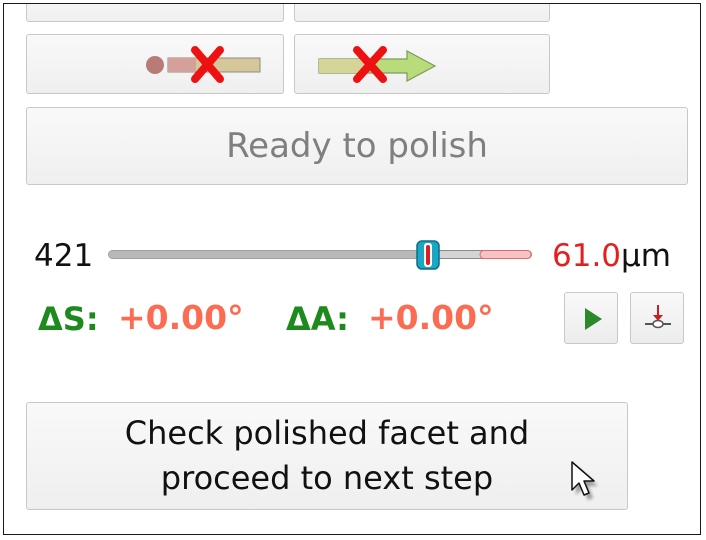  Describe the element at coordinates (68, 319) in the screenshot. I see `delta-s-label: ΔS:` at that location.